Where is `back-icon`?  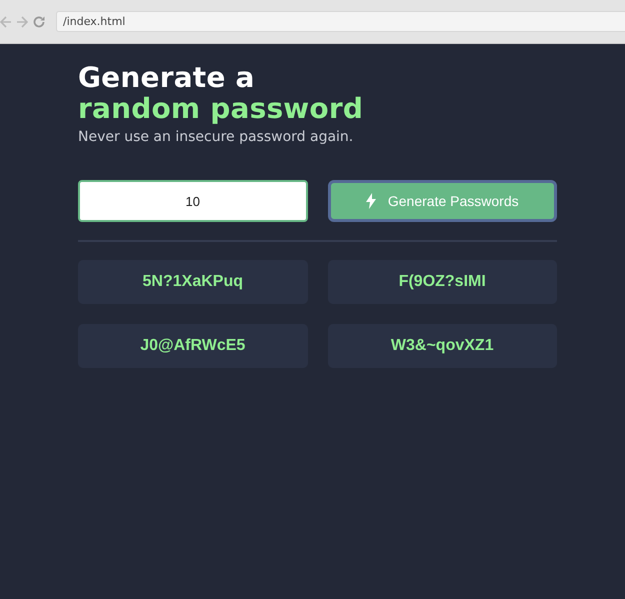 back-icon is located at coordinates (6, 22).